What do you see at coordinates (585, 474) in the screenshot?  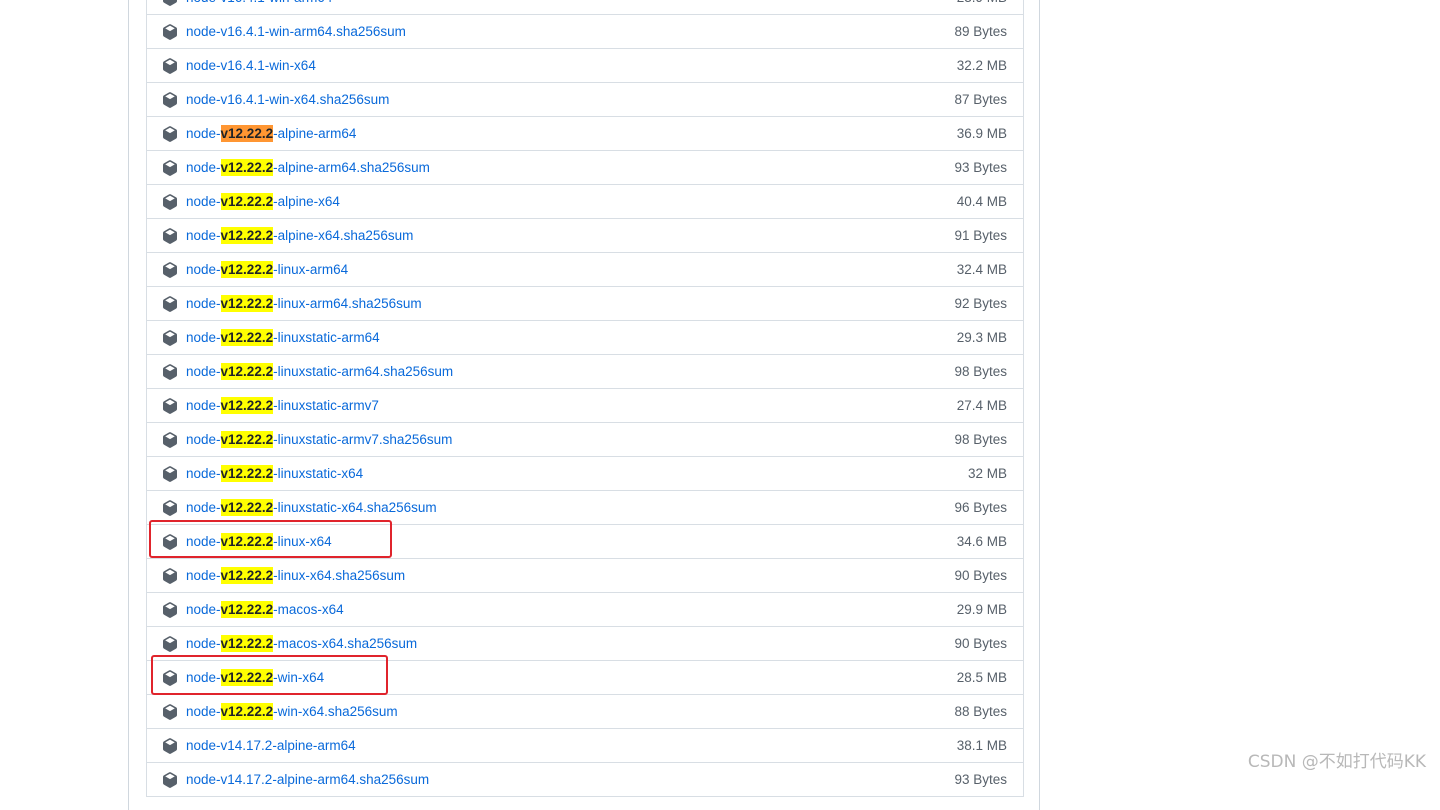 I see `asset-row: node-v12.22.2-linuxstatic-x64 32 MB` at bounding box center [585, 474].